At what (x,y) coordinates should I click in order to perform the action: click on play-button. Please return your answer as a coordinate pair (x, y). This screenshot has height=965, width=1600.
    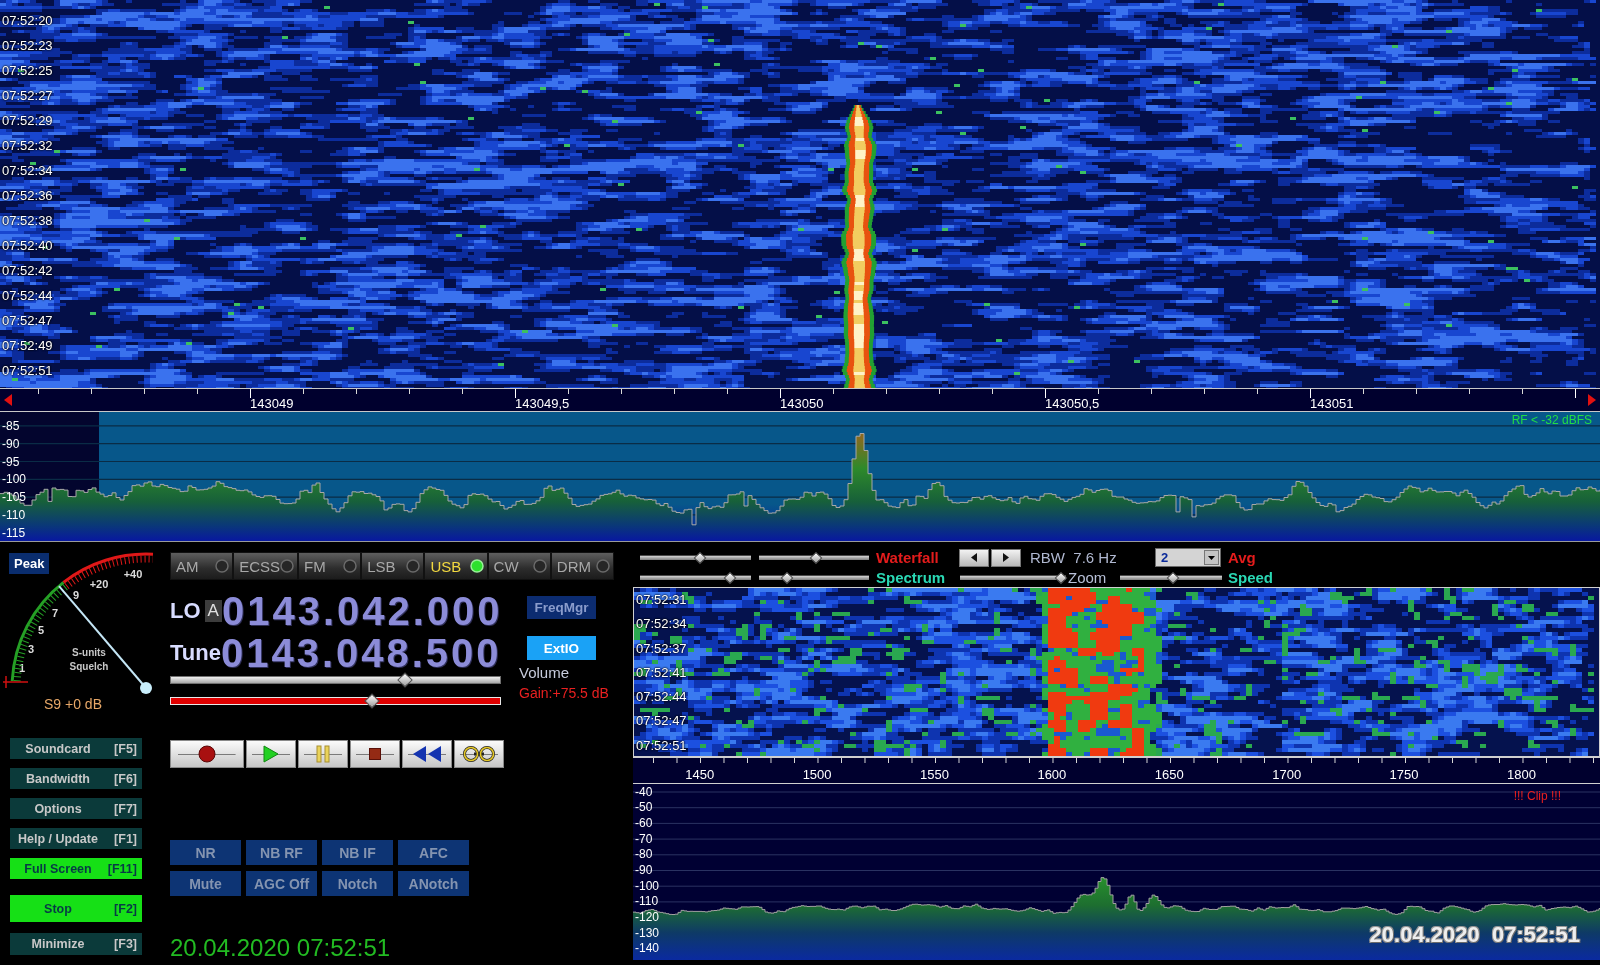
    Looking at the image, I should click on (271, 754).